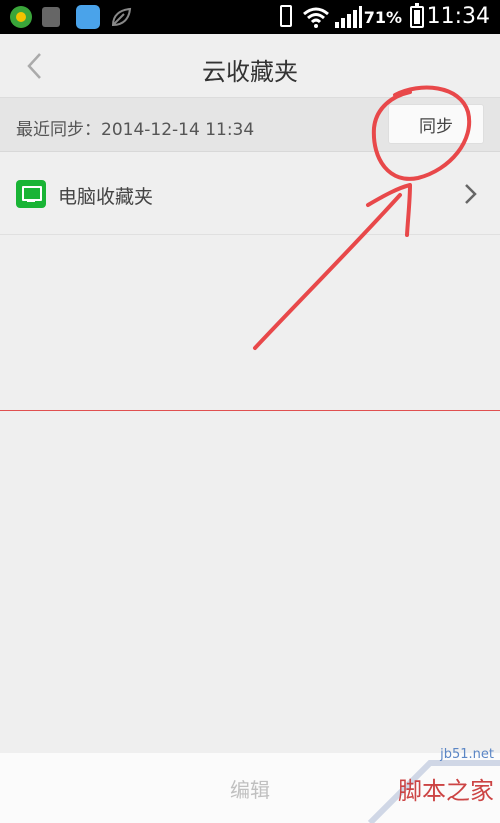  What do you see at coordinates (286, 16) in the screenshot?
I see `phone-vibrate-icon` at bounding box center [286, 16].